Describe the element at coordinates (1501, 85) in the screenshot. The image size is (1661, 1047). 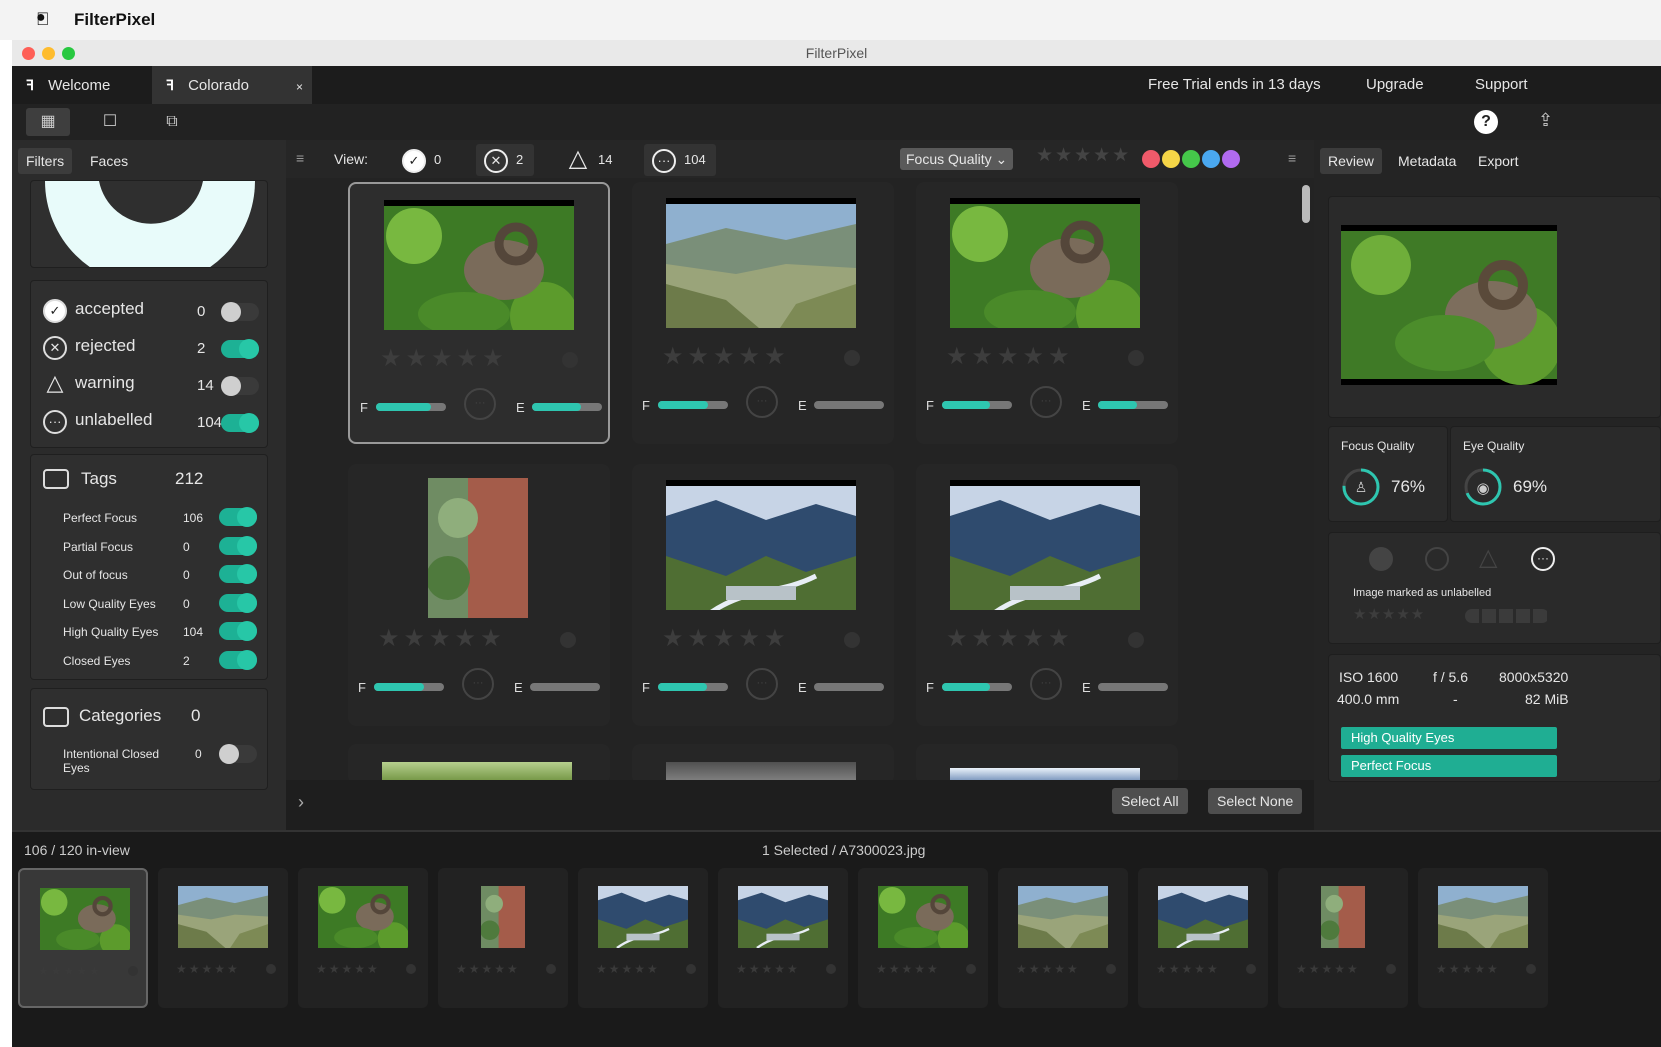
I see `support-link: Support` at that location.